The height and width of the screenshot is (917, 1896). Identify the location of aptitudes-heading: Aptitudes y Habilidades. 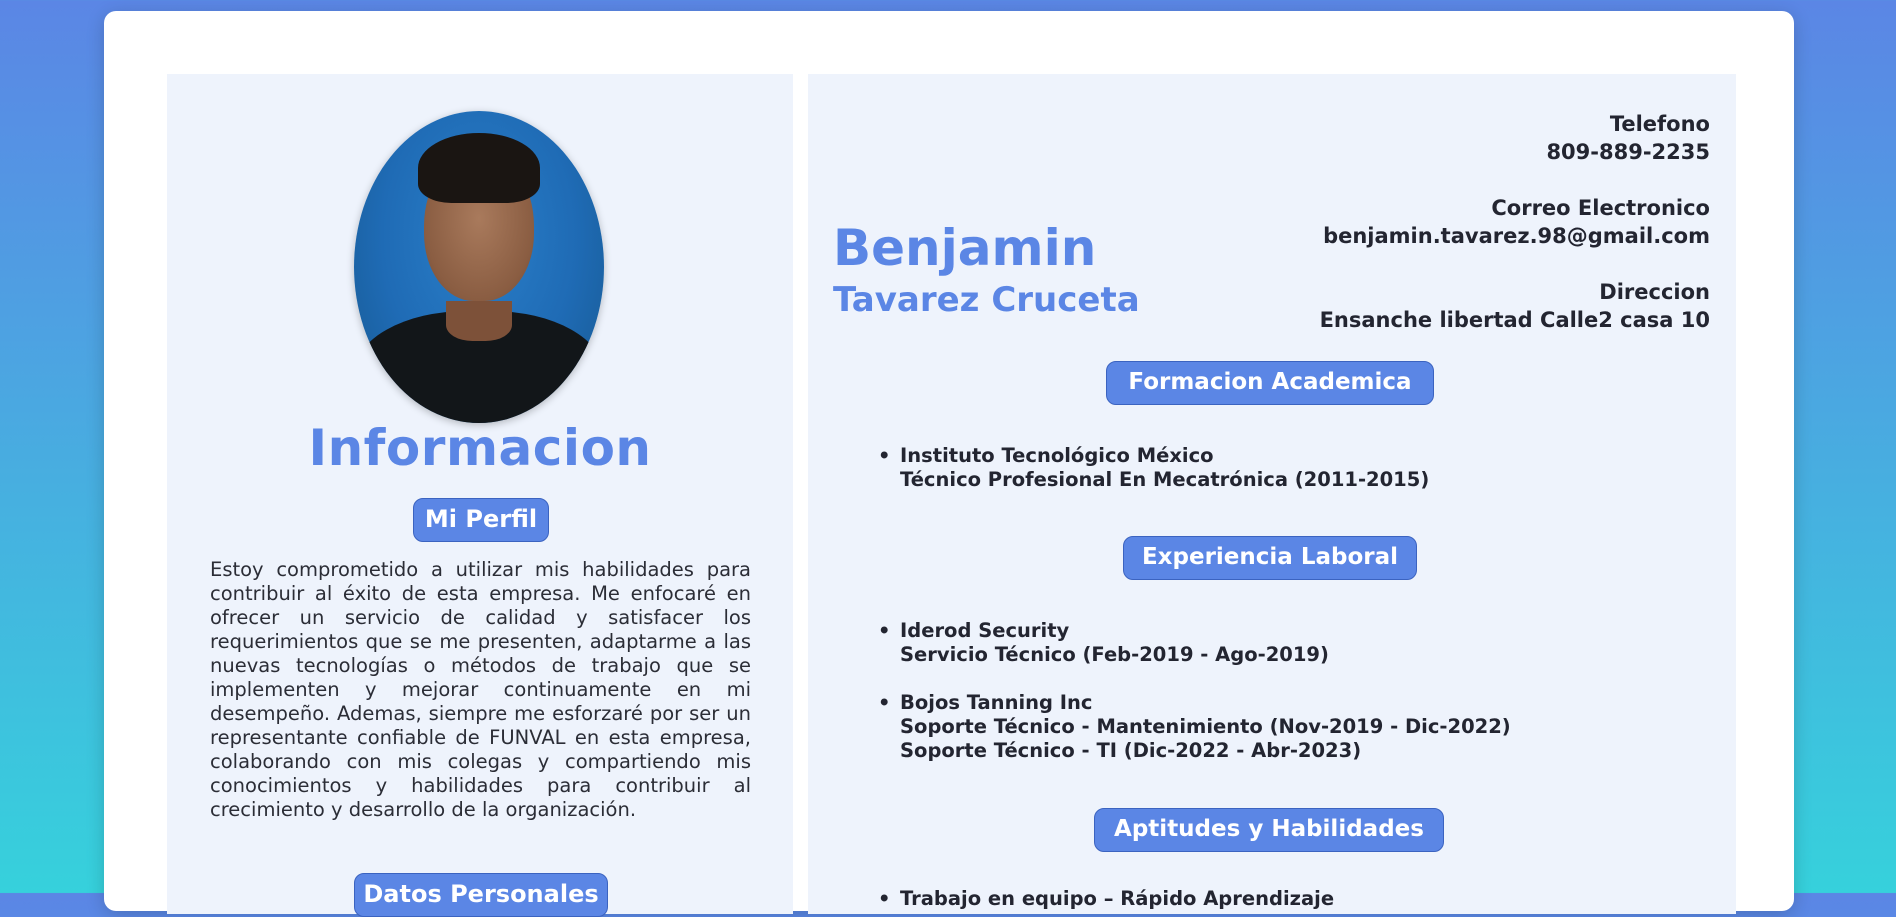
(1269, 830).